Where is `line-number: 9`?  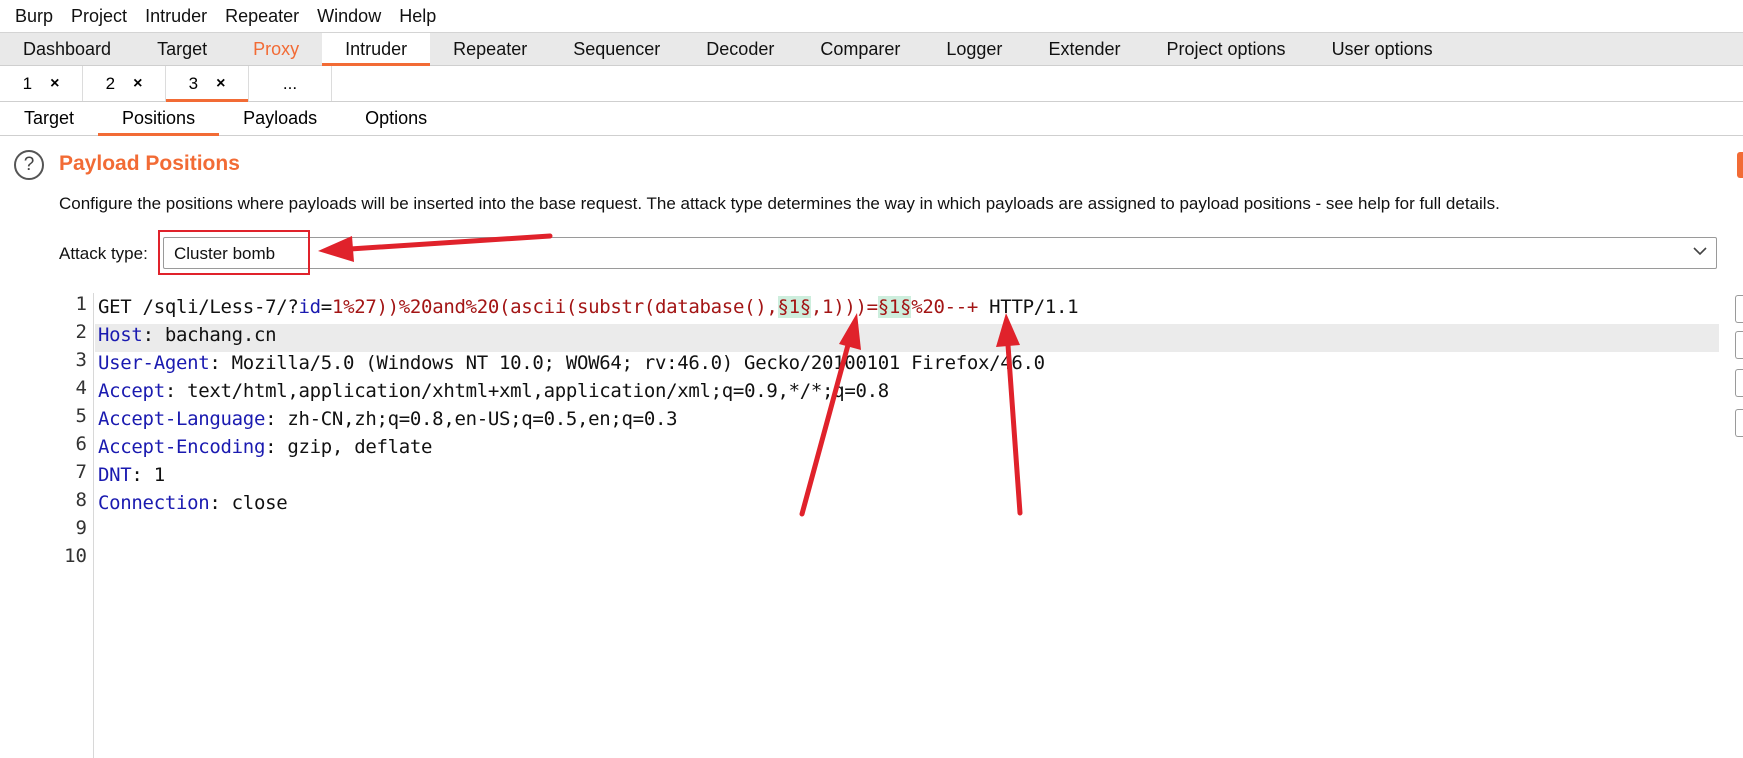
line-number: 9 is located at coordinates (81, 528).